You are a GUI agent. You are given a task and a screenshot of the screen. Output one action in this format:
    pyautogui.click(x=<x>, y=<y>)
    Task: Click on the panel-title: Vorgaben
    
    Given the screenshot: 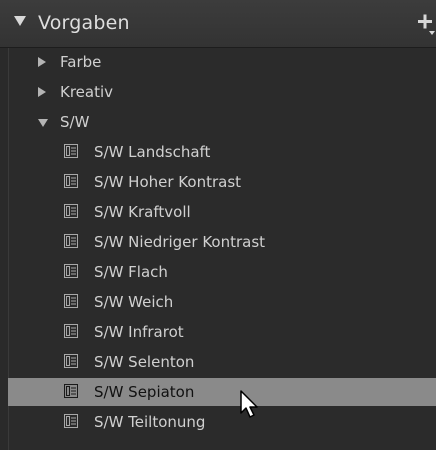 What is the action you would take?
    pyautogui.click(x=84, y=23)
    